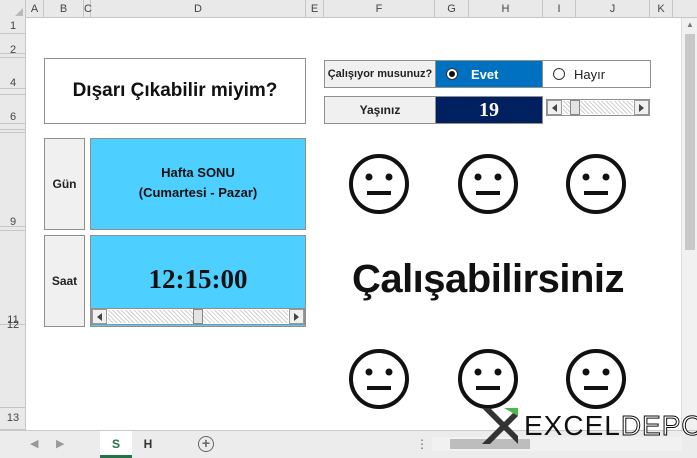  Describe the element at coordinates (380, 74) in the screenshot. I see `working-question-label: Çalışıyor musunuz?` at that location.